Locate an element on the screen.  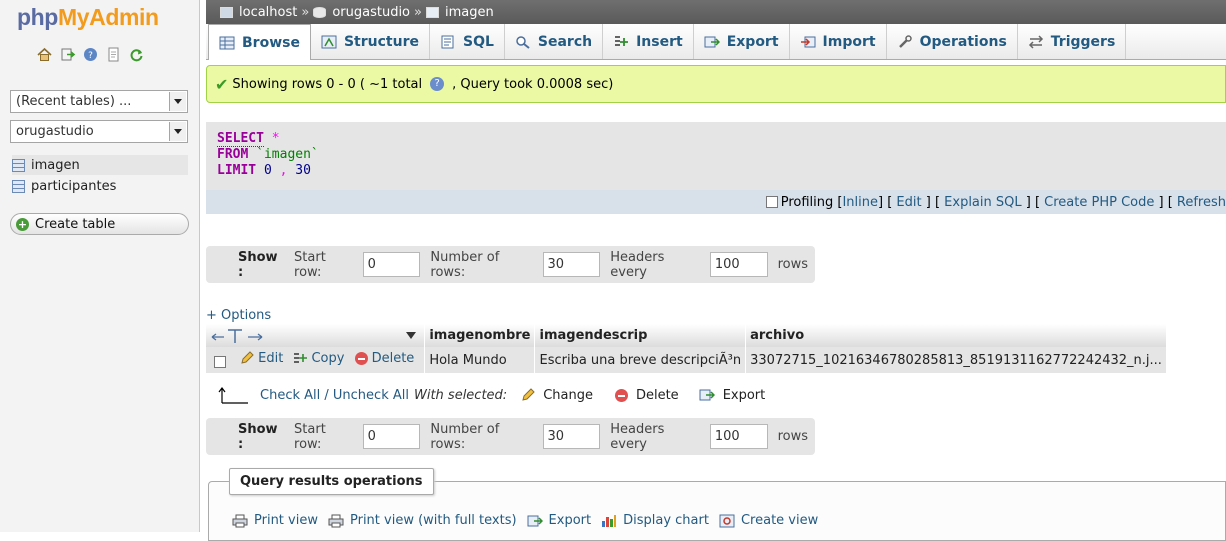
tab-triggers: Triggers is located at coordinates (1072, 41).